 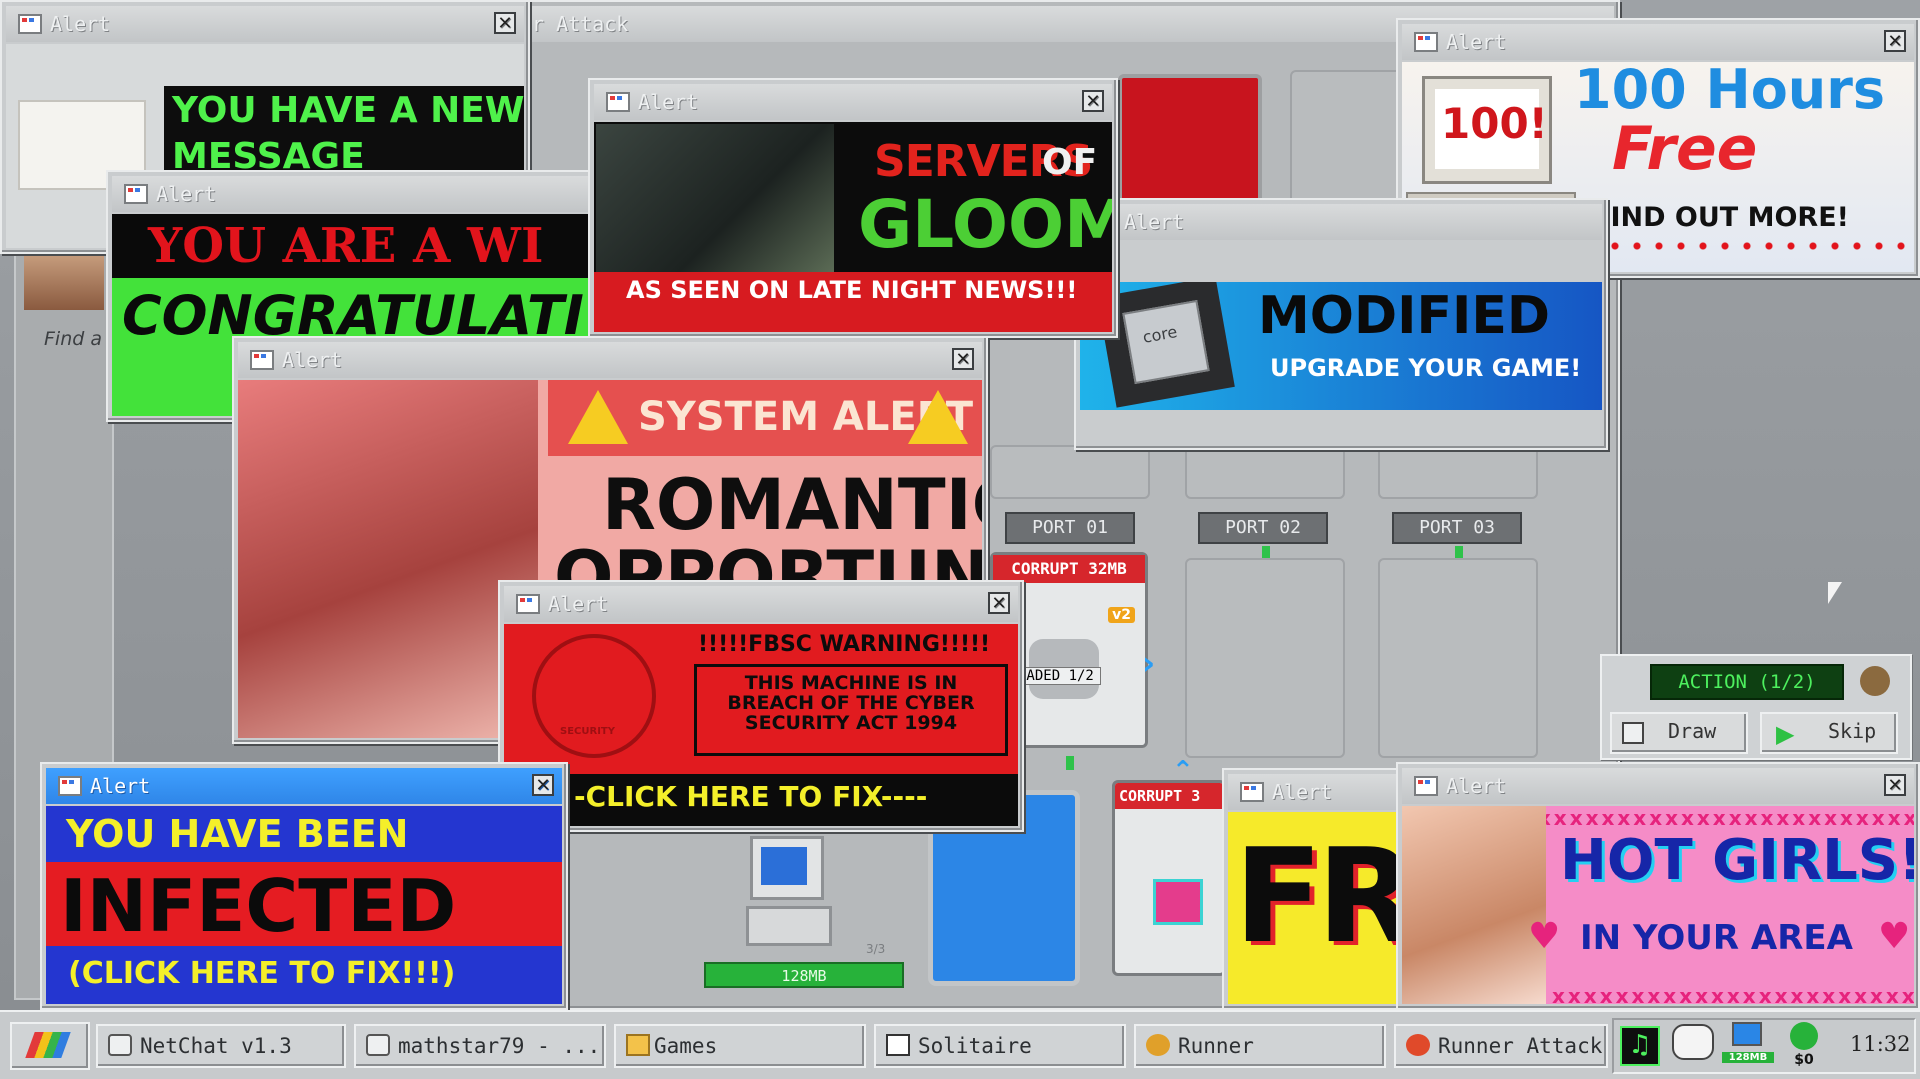 What do you see at coordinates (1459, 552) in the screenshot?
I see `port-03-connector` at bounding box center [1459, 552].